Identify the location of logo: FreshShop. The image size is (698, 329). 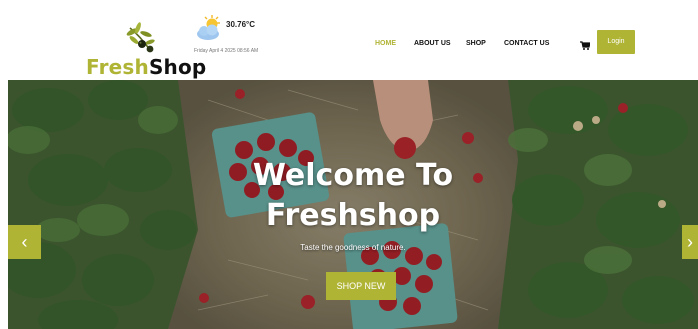
(146, 52).